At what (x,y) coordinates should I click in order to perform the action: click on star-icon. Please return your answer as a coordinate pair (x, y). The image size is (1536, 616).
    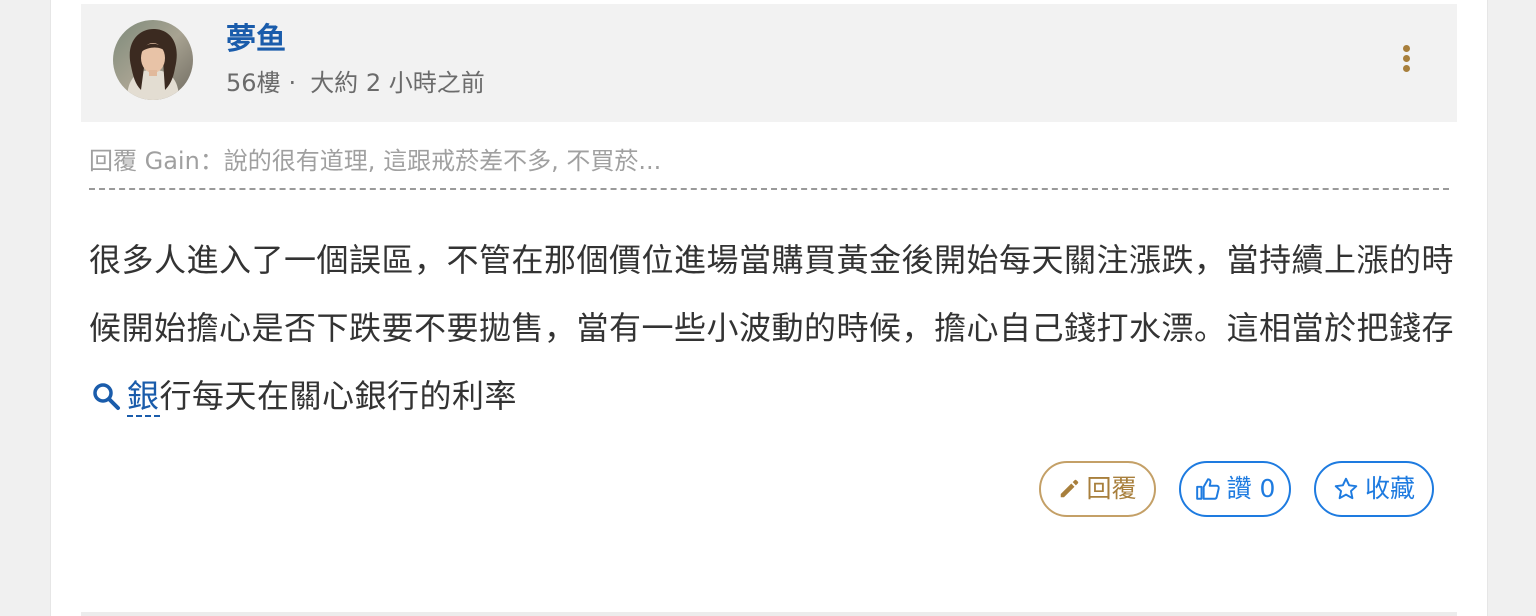
    Looking at the image, I should click on (1346, 489).